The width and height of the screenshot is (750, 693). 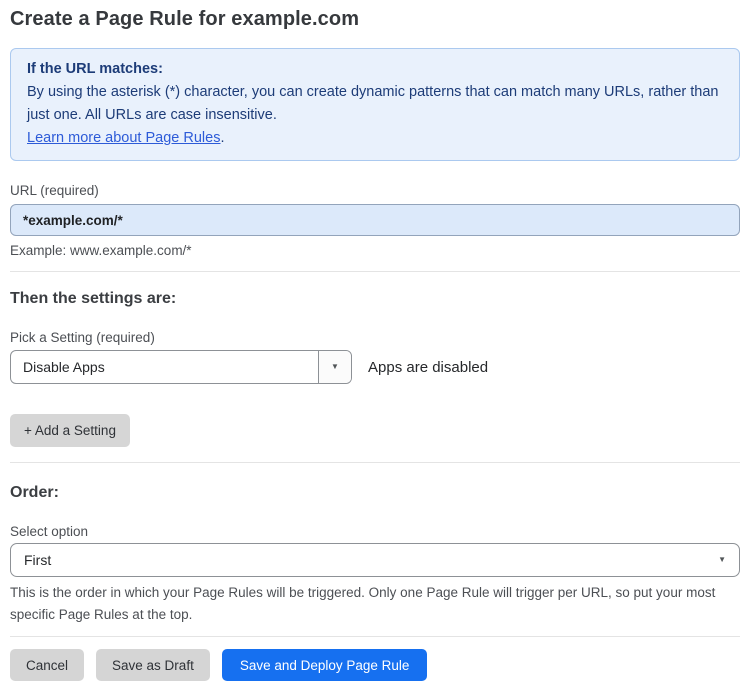 I want to click on setting-select-value: Disable Apps, so click(x=64, y=367).